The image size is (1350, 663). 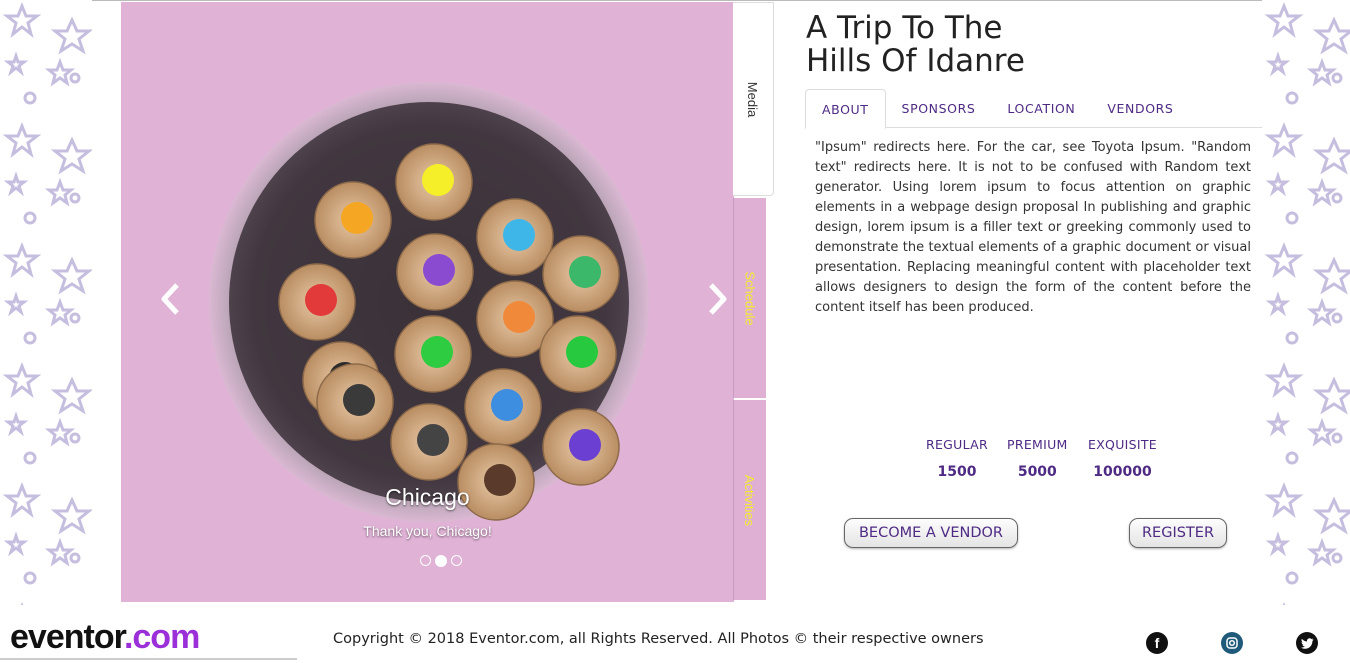 I want to click on vertical-tabs: Media Schedule Activities, so click(x=753, y=302).